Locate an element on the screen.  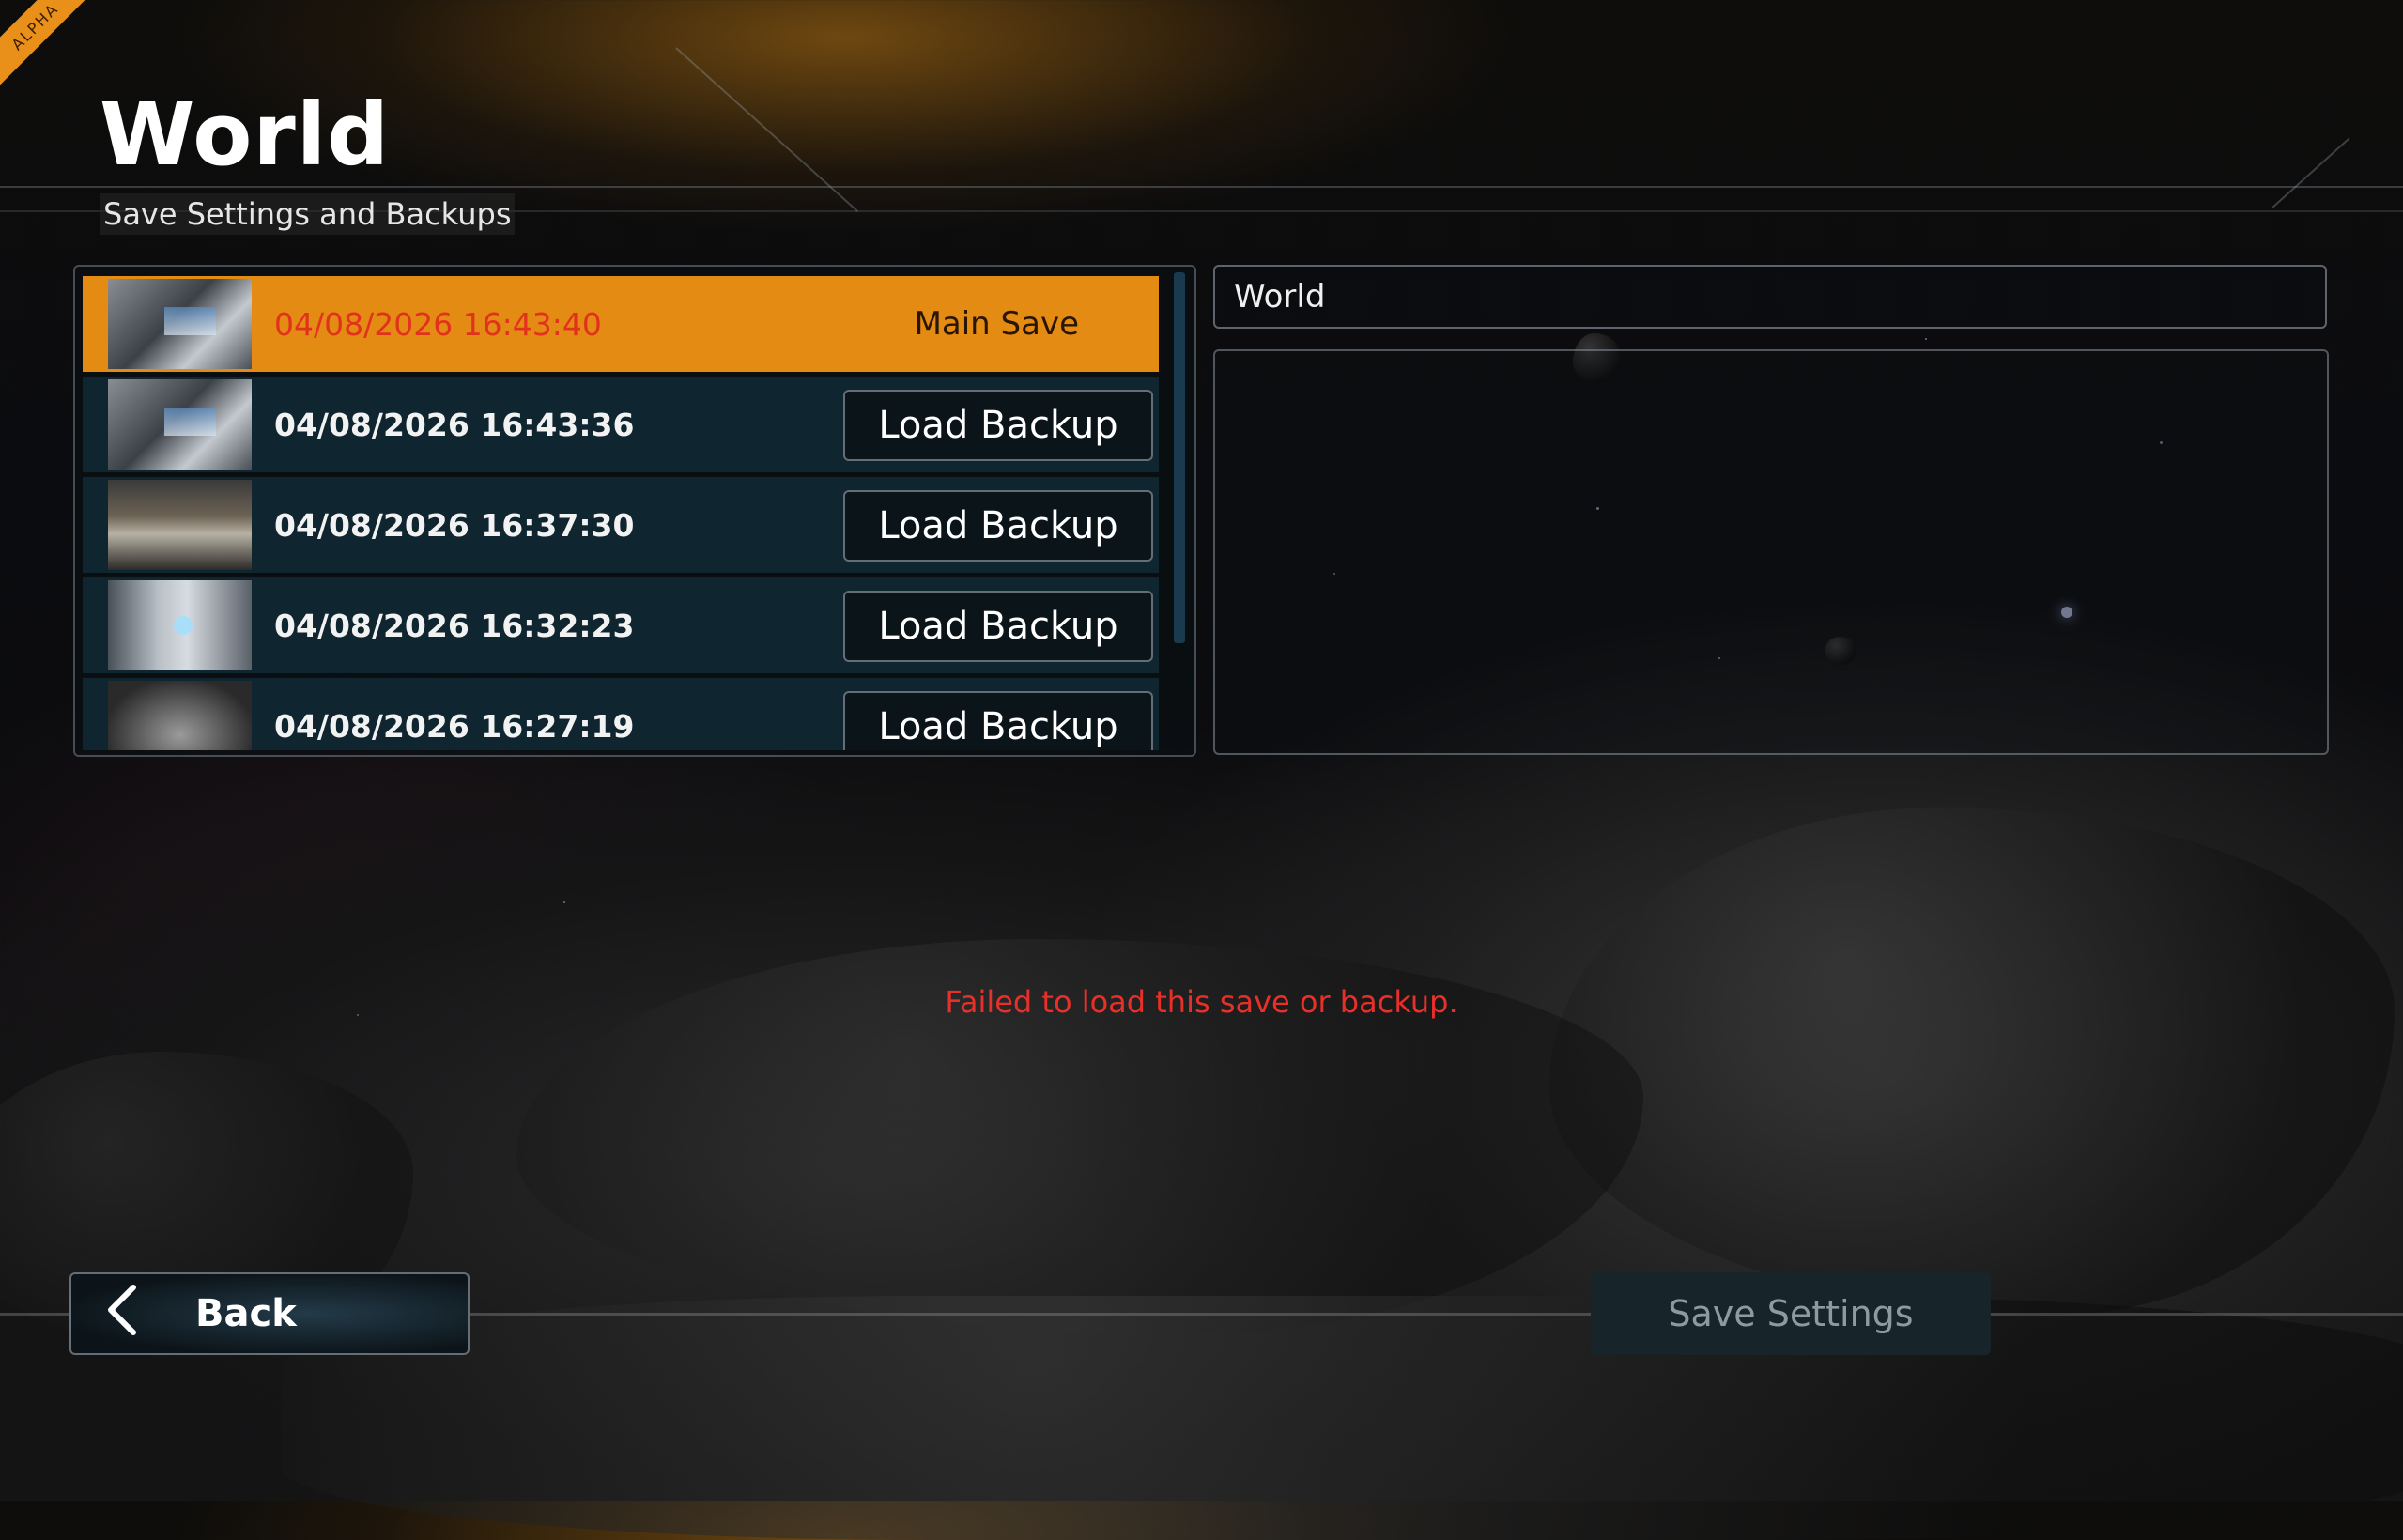
save-row-main: 04/08/2026 16:43:40 Main Save is located at coordinates (621, 324).